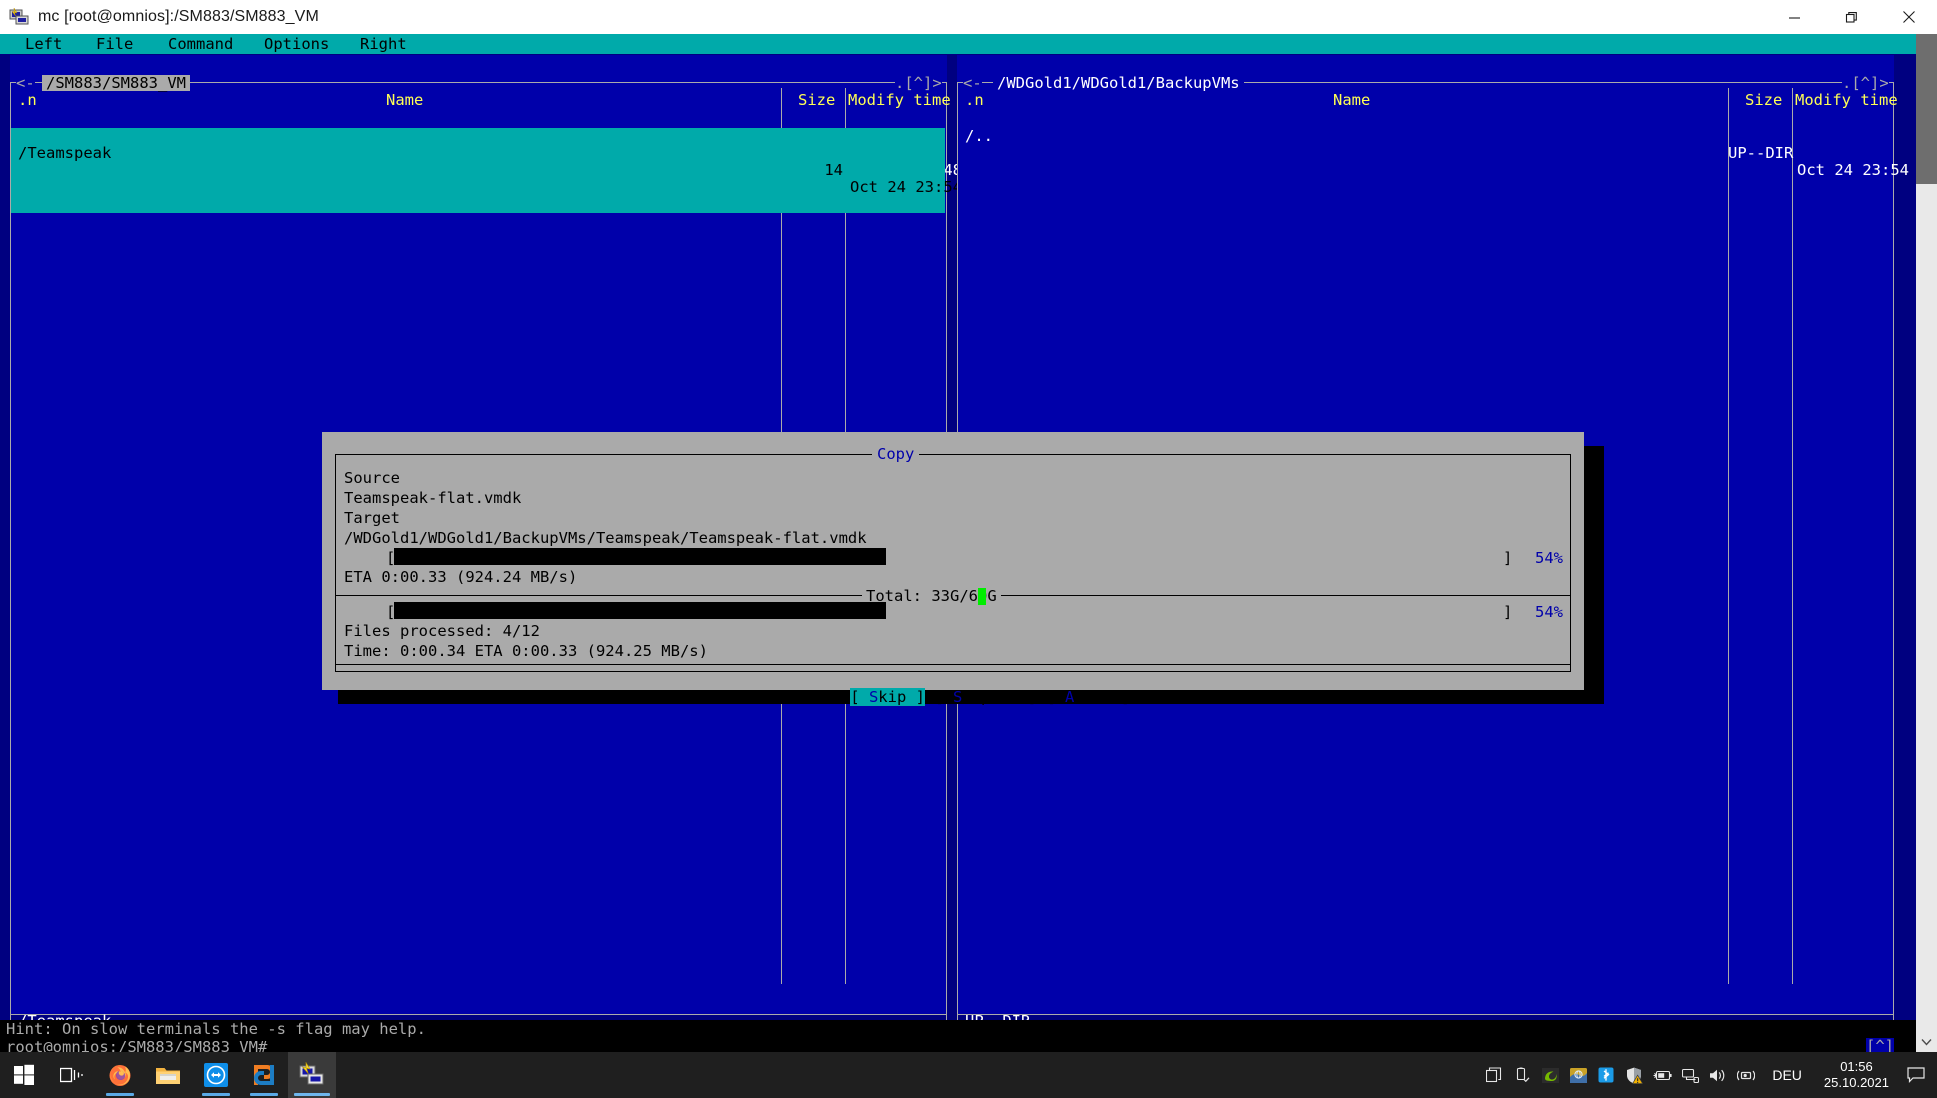  Describe the element at coordinates (1926, 109) in the screenshot. I see `scrollbar-thumb` at that location.